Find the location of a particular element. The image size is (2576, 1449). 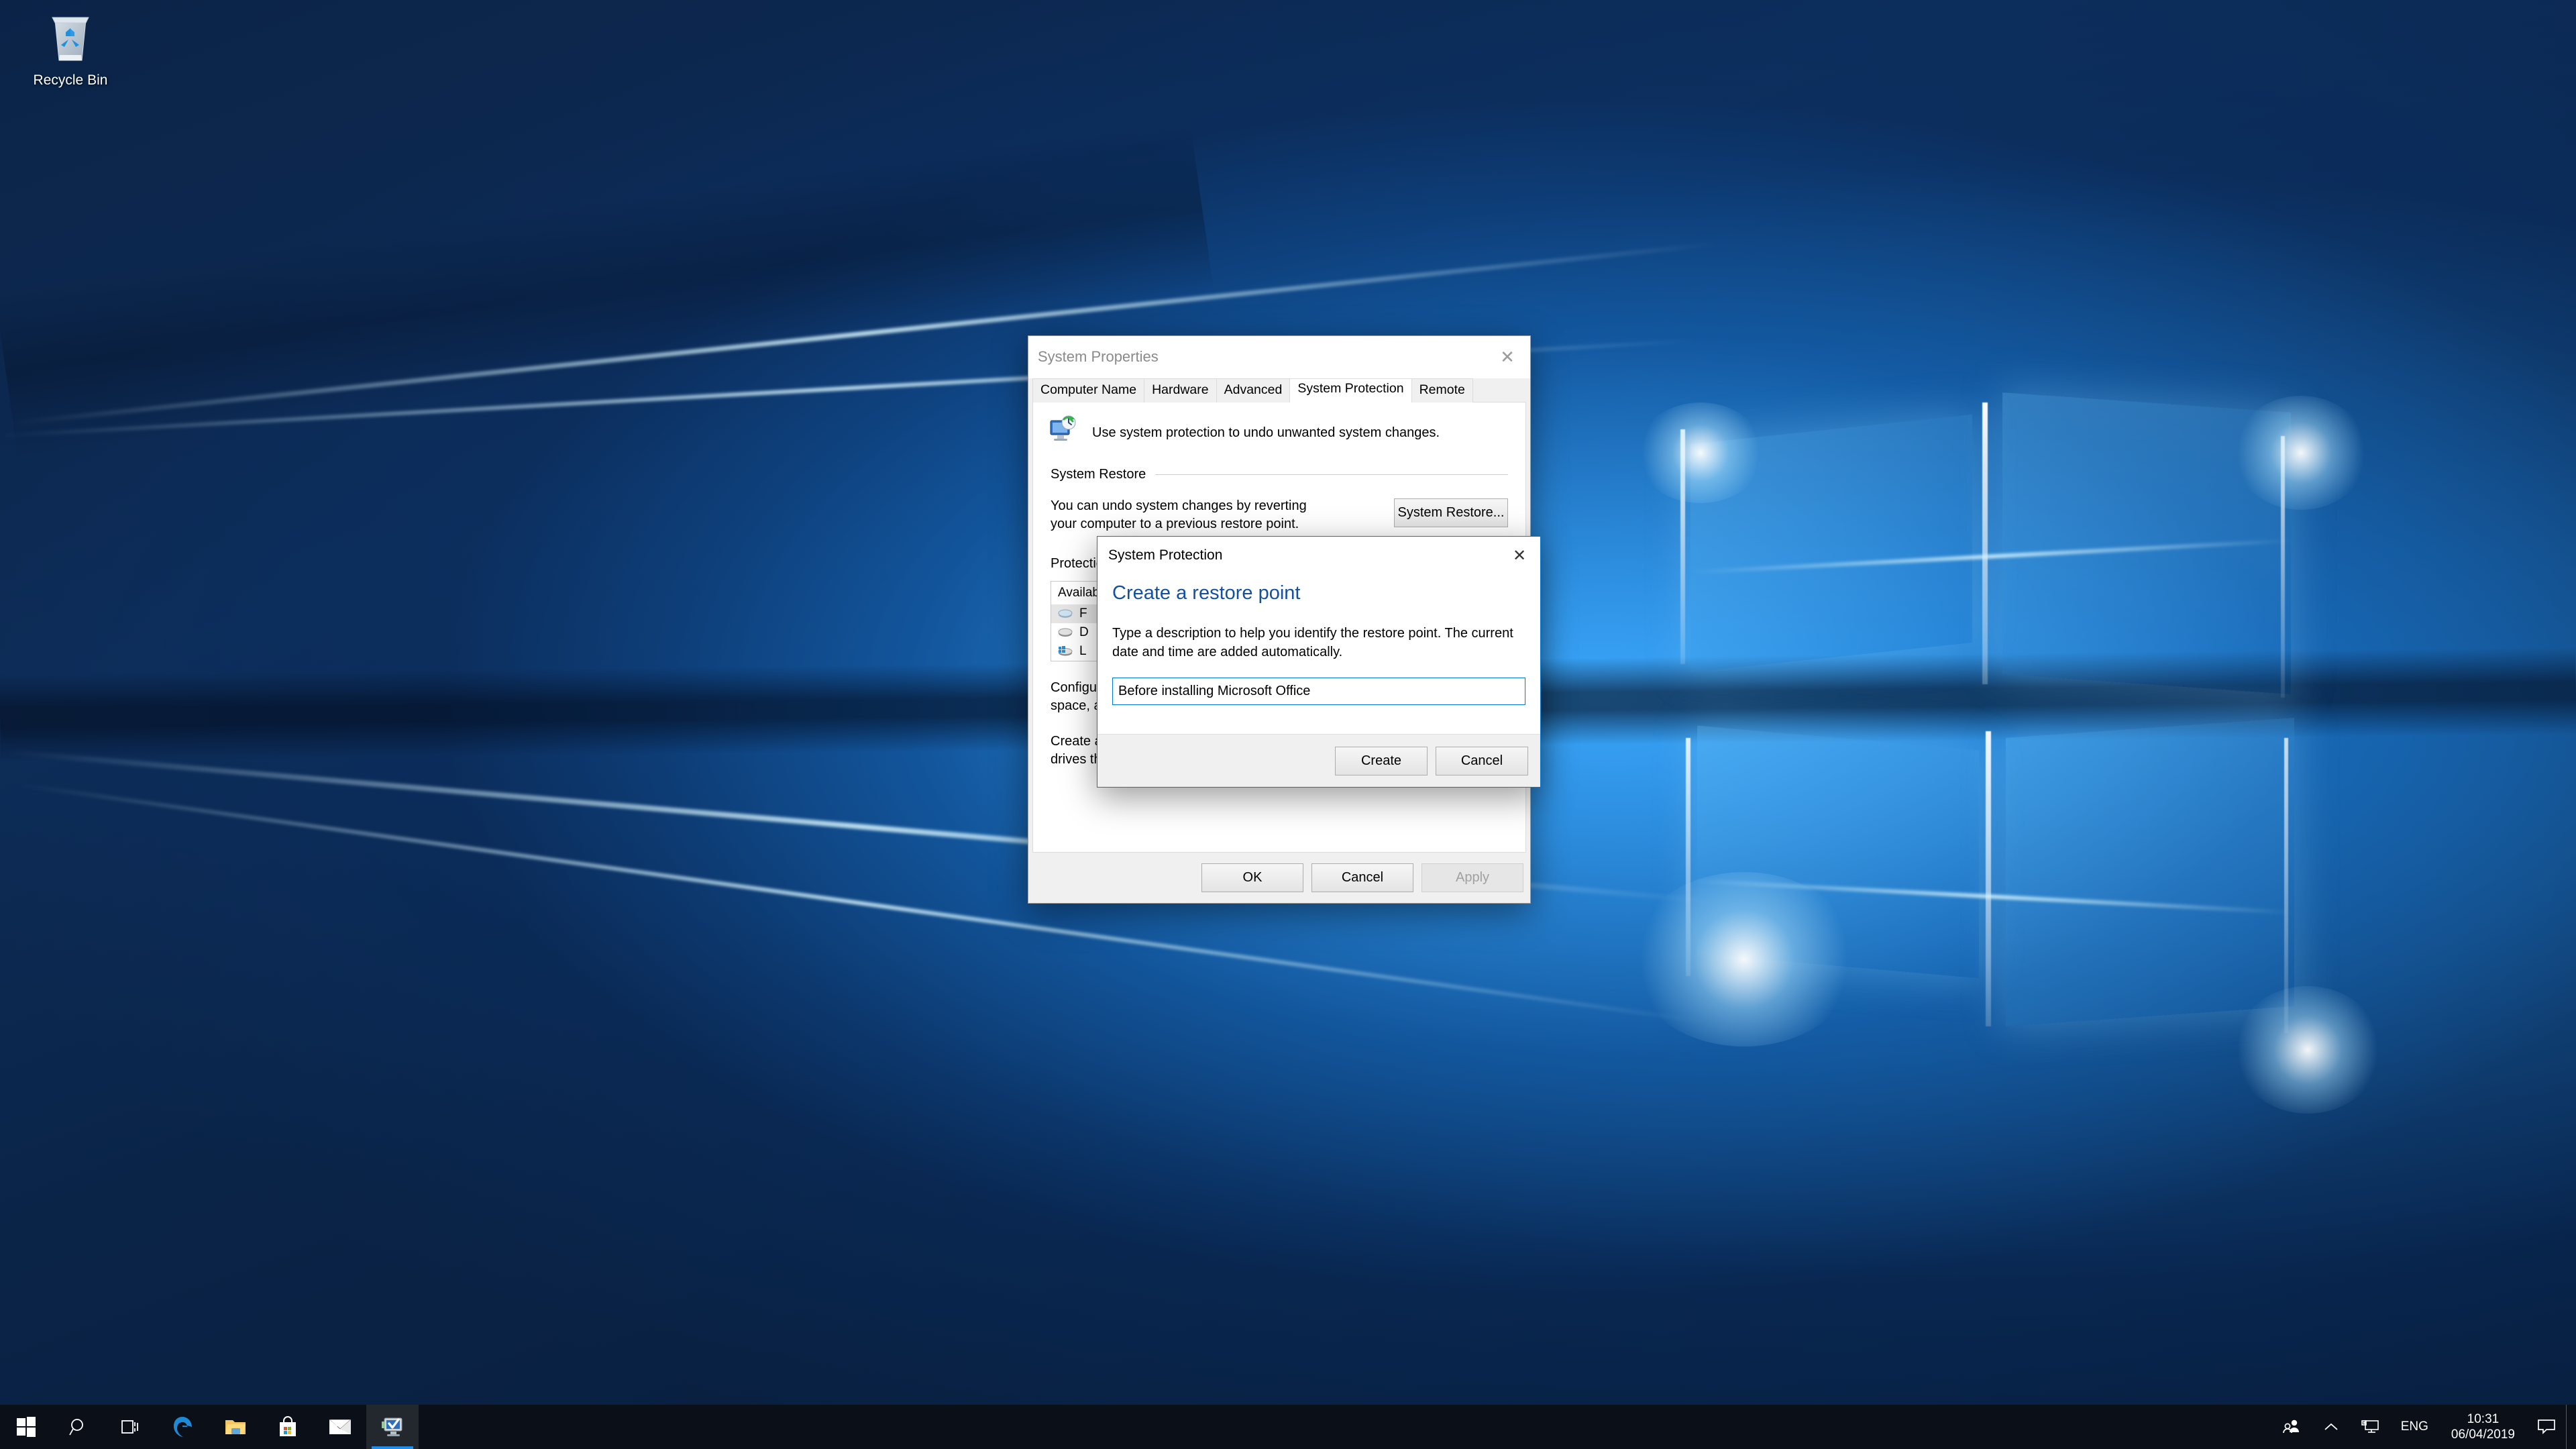

store-bag-icon is located at coordinates (288, 1426).